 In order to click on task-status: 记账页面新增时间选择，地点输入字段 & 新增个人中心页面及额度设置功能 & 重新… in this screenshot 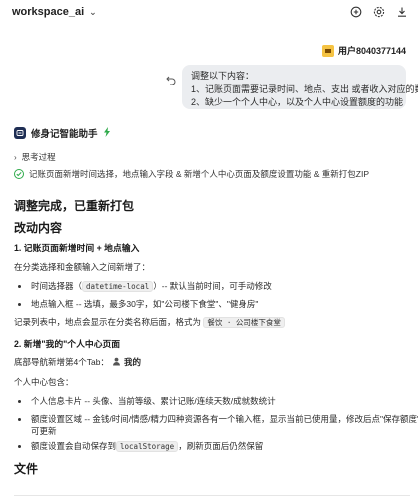, I will do `click(191, 174)`.